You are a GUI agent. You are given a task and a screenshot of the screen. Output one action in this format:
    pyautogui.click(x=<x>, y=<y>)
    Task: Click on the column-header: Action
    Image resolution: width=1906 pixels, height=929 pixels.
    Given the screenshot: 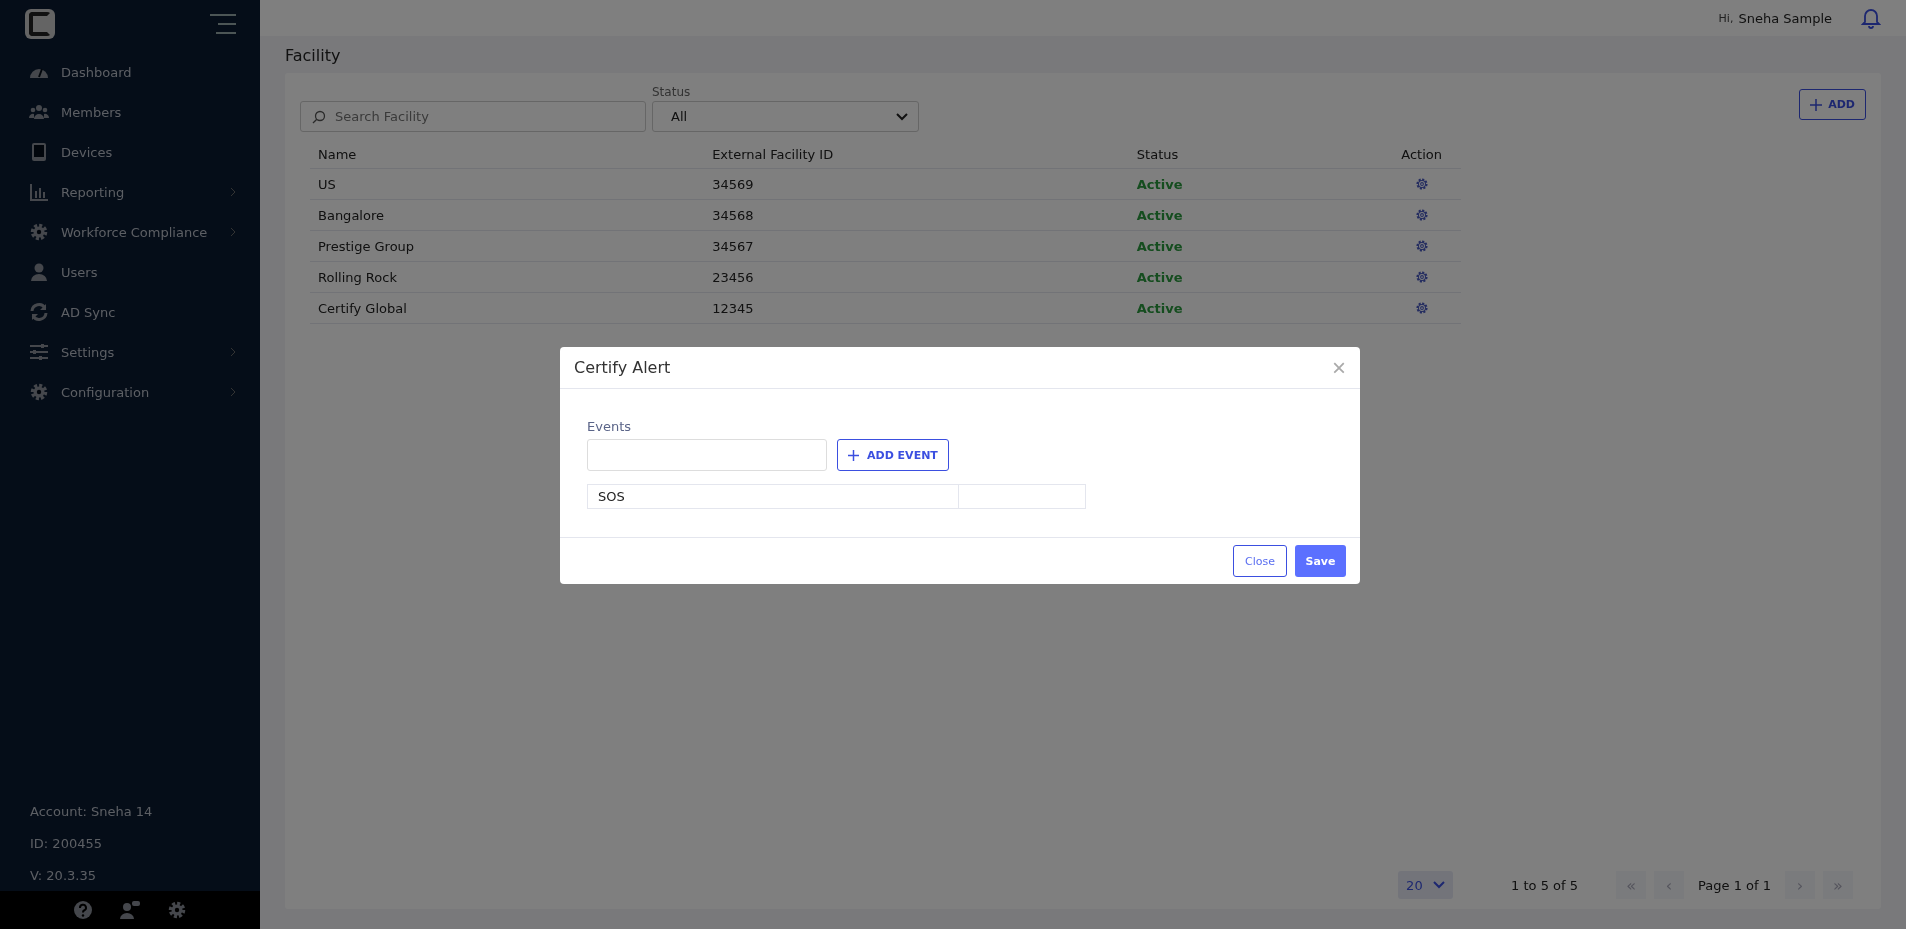 What is the action you would take?
    pyautogui.click(x=1421, y=154)
    